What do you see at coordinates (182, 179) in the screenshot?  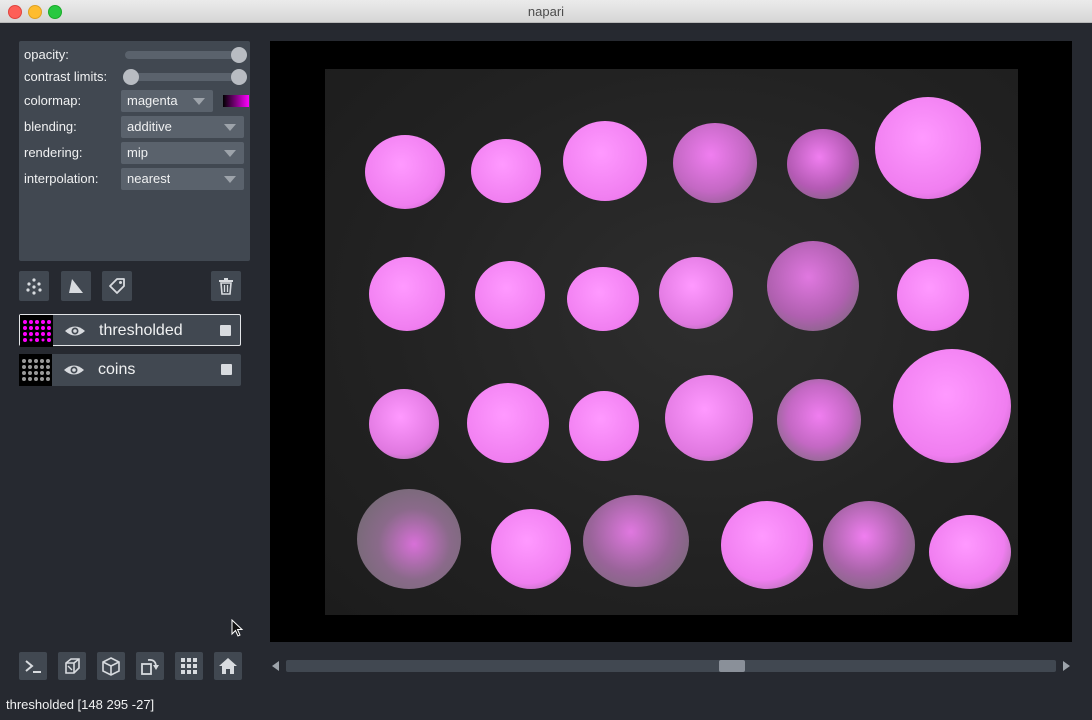 I see `interpolation-combobox: nearest` at bounding box center [182, 179].